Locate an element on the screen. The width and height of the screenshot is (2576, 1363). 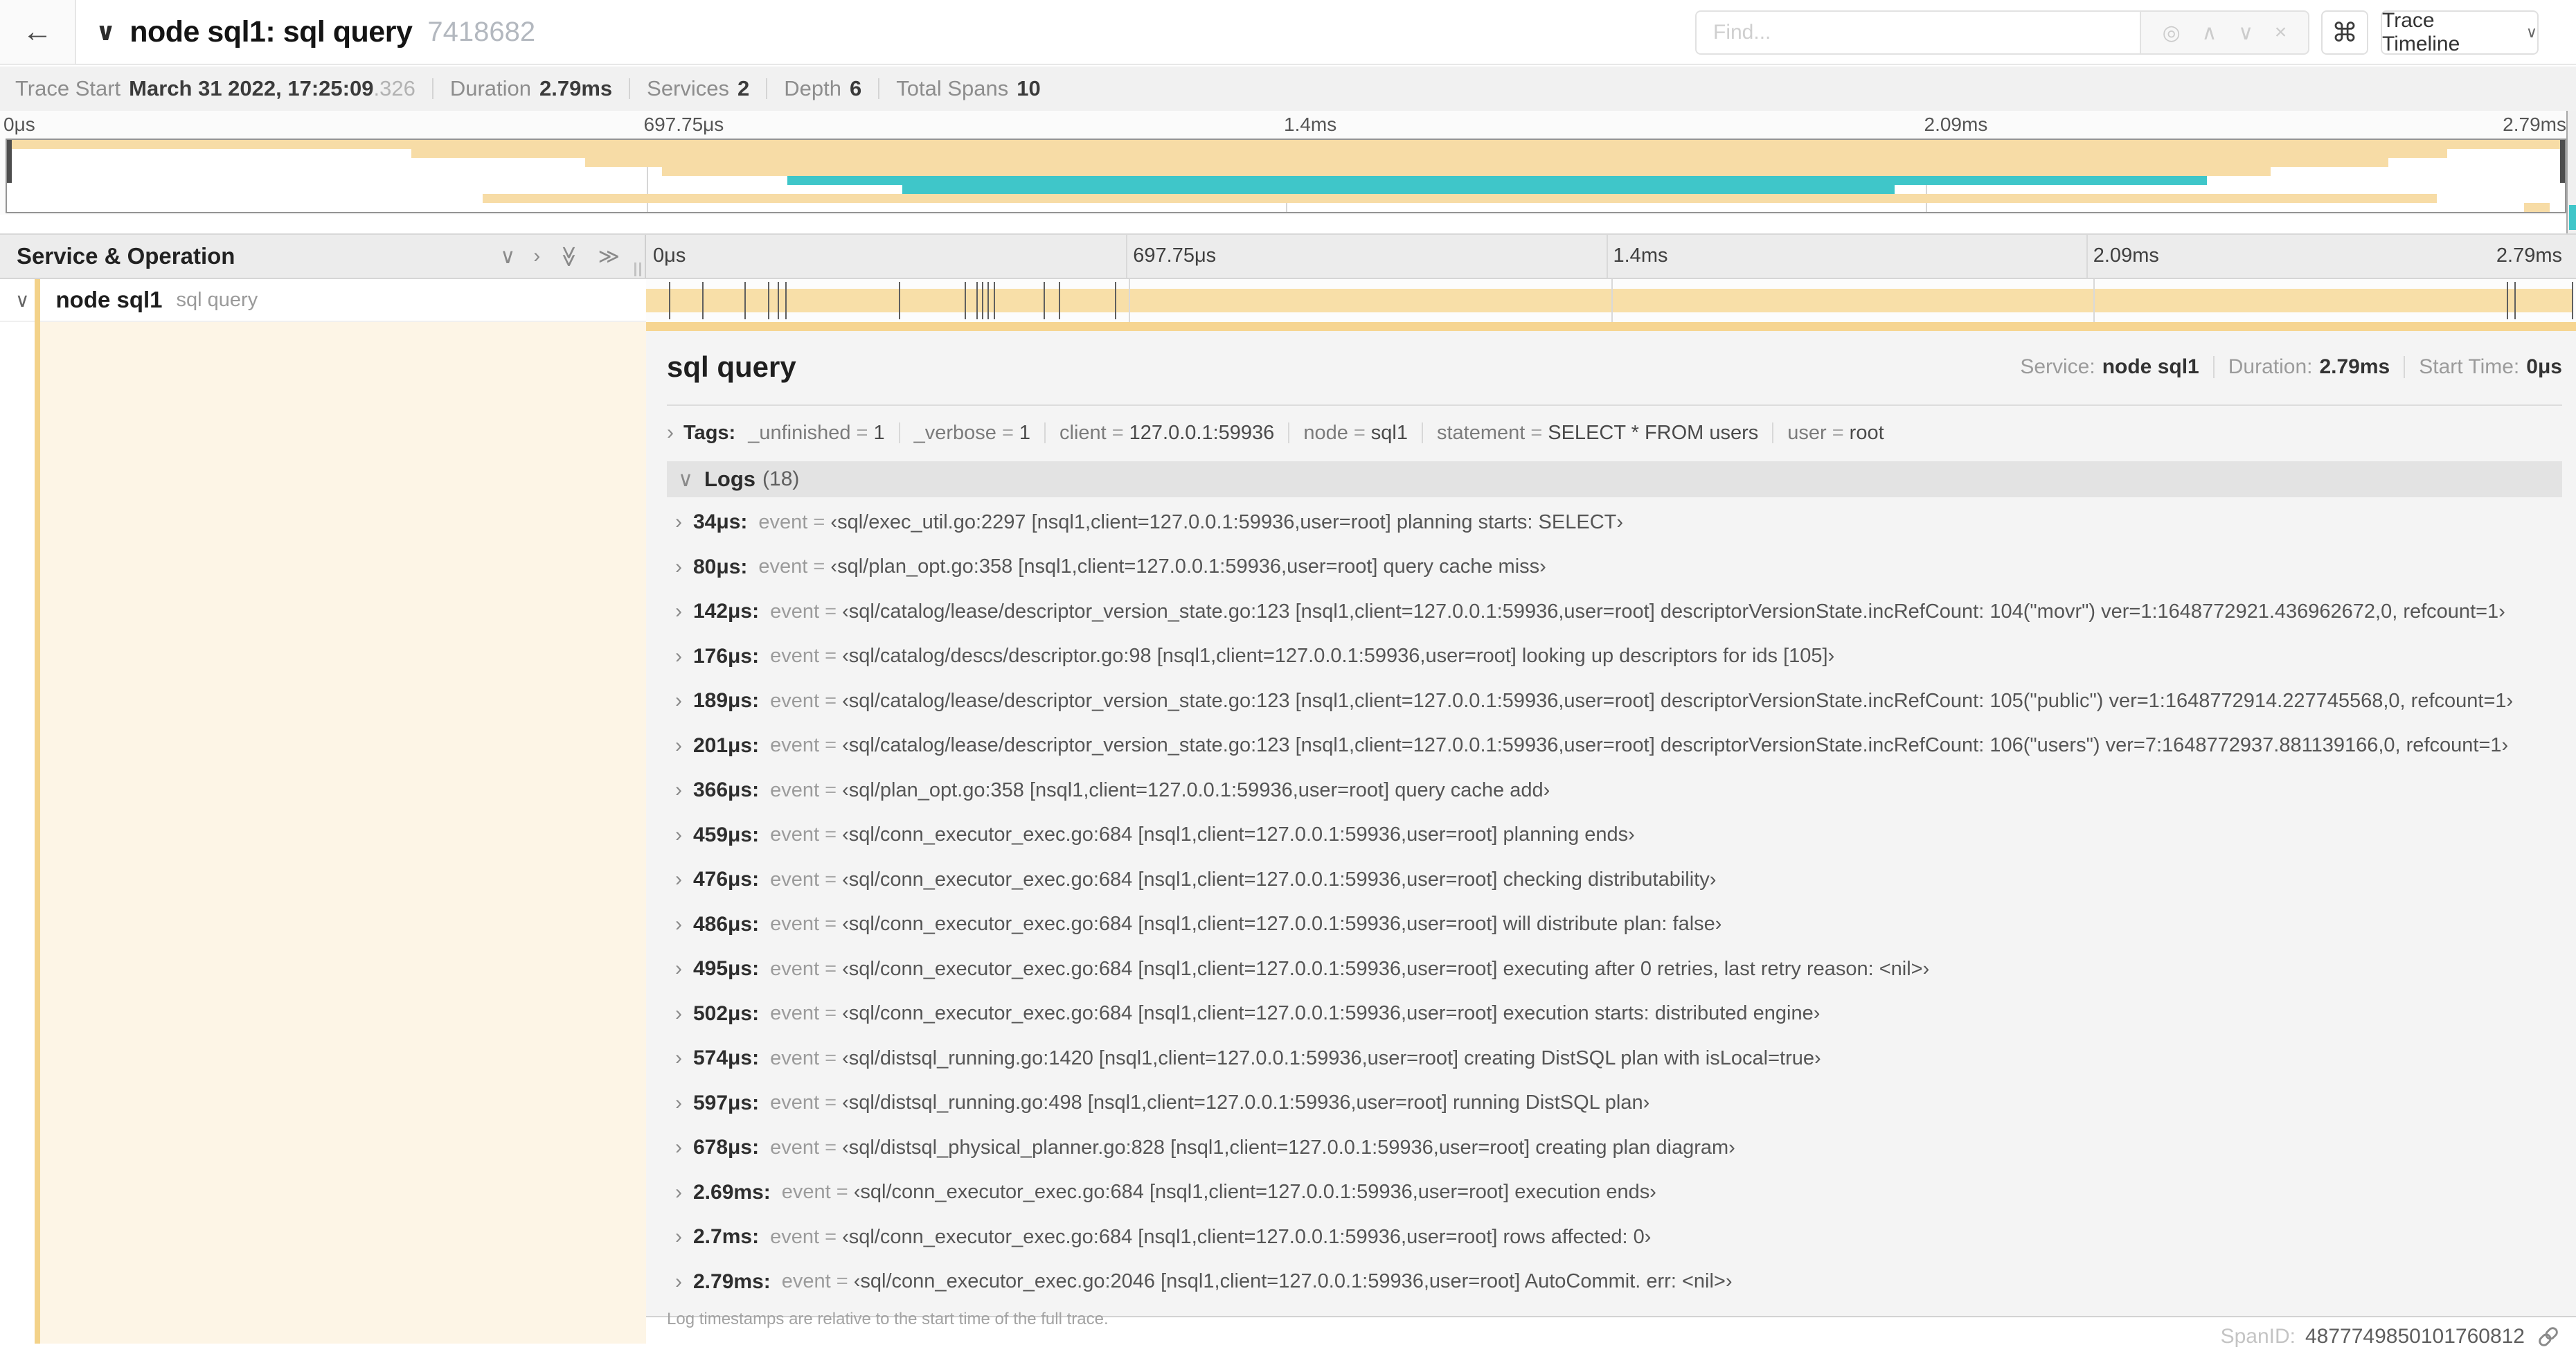
next-match-icon: ∨ is located at coordinates (2245, 33).